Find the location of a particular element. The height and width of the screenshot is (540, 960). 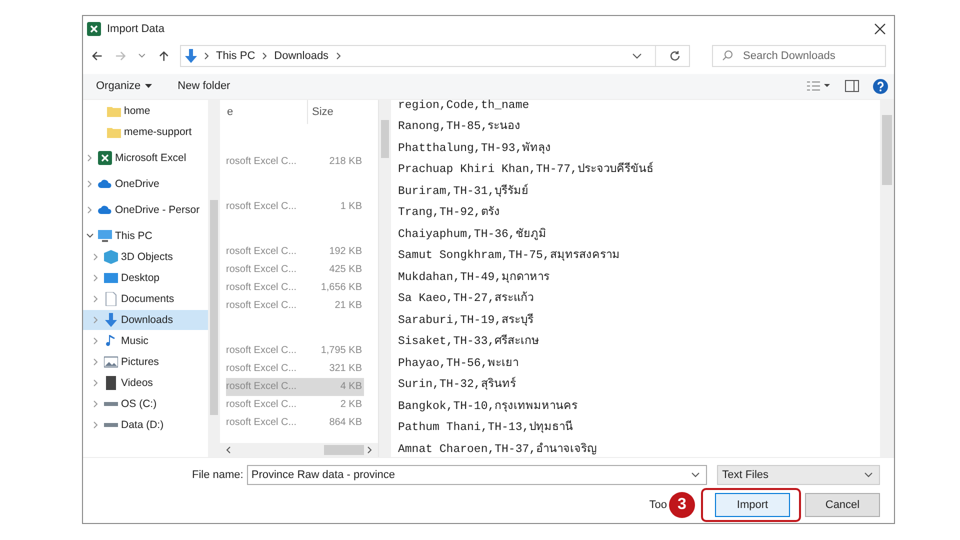

file-row: rosoft Excel C... 864 KB is located at coordinates (295, 423).